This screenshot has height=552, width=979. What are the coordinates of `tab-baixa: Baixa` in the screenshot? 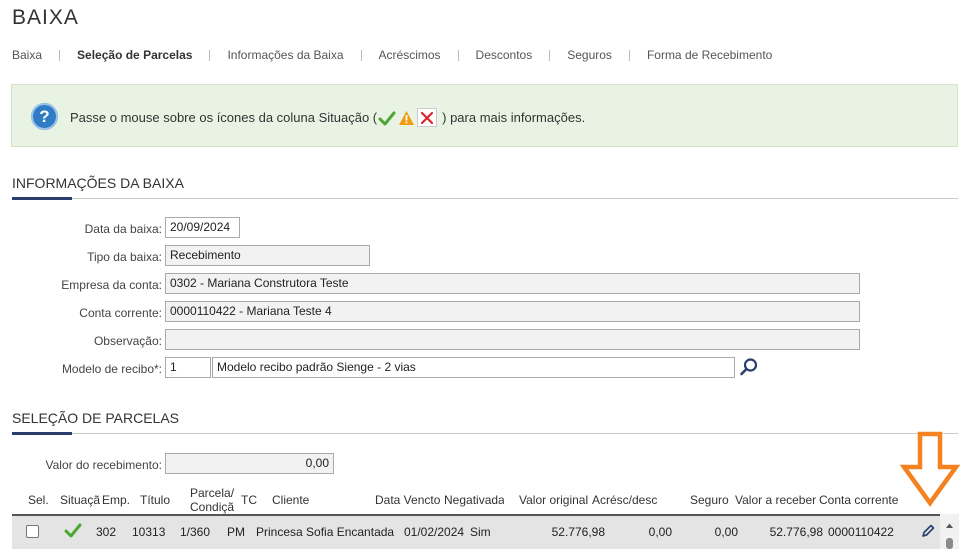 It's located at (27, 55).